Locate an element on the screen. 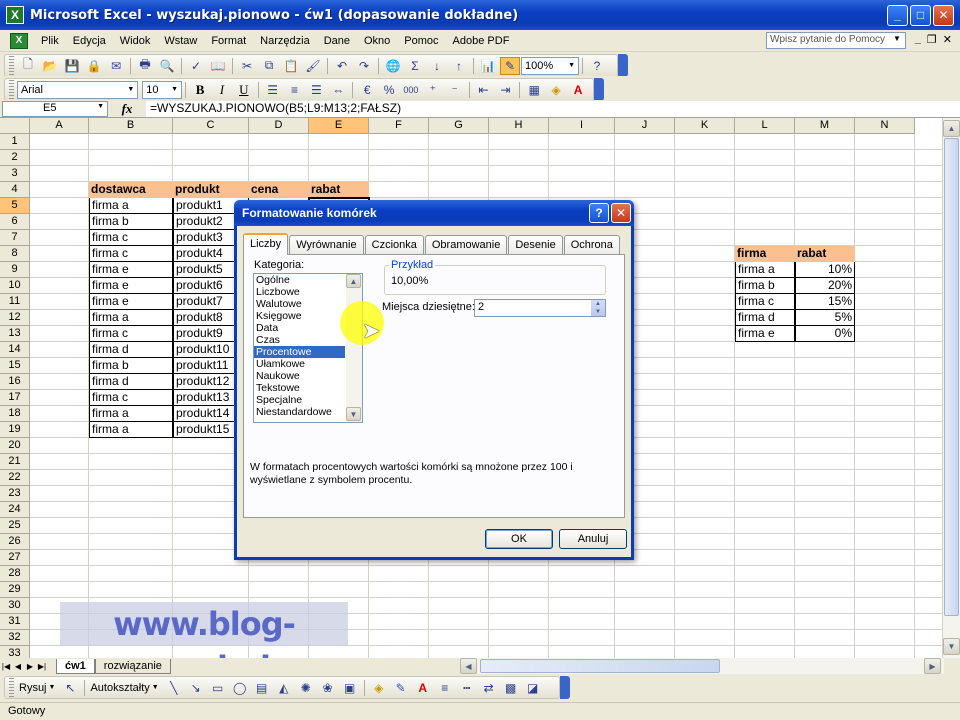  row-header-15: 15 is located at coordinates (15, 366).